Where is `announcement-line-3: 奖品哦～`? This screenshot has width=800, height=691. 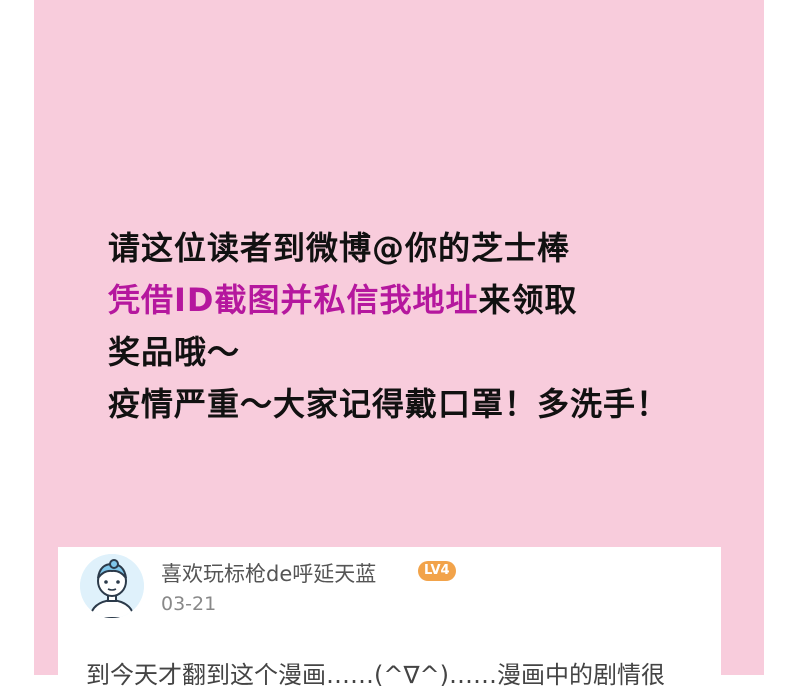 announcement-line-3: 奖品哦～ is located at coordinates (174, 352).